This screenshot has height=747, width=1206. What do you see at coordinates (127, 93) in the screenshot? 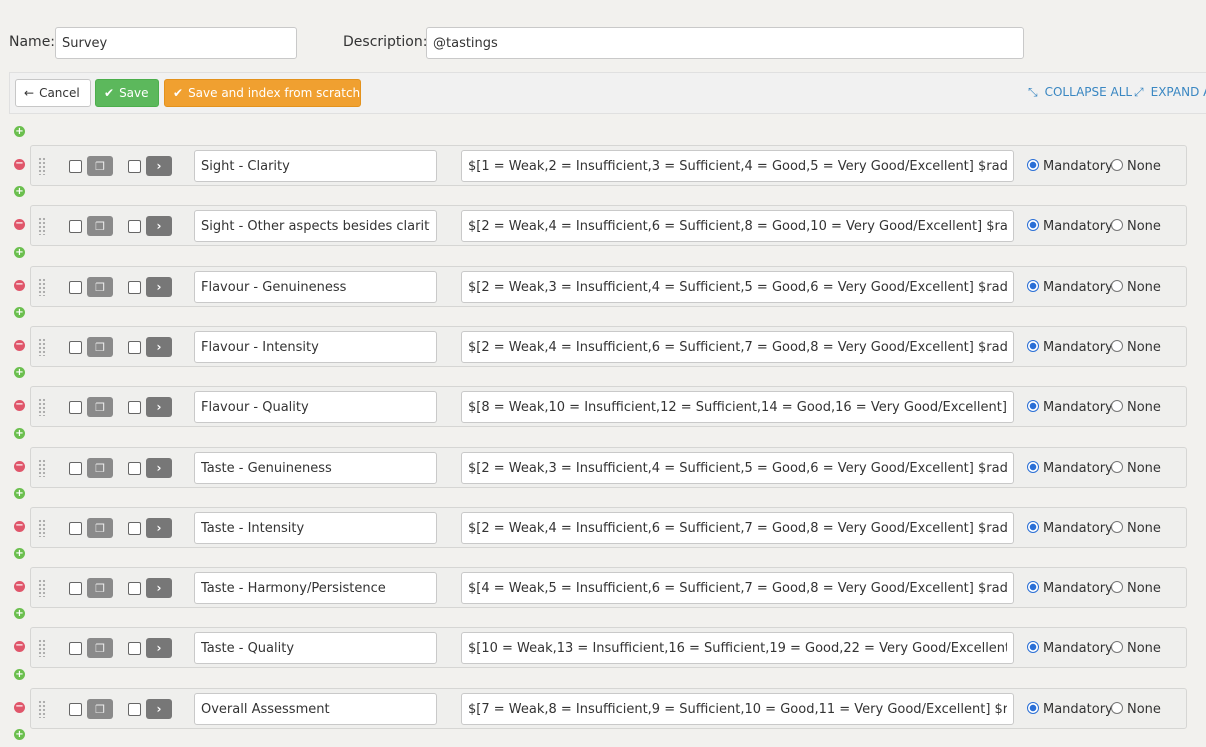
I see `save-button: ✔ Save` at bounding box center [127, 93].